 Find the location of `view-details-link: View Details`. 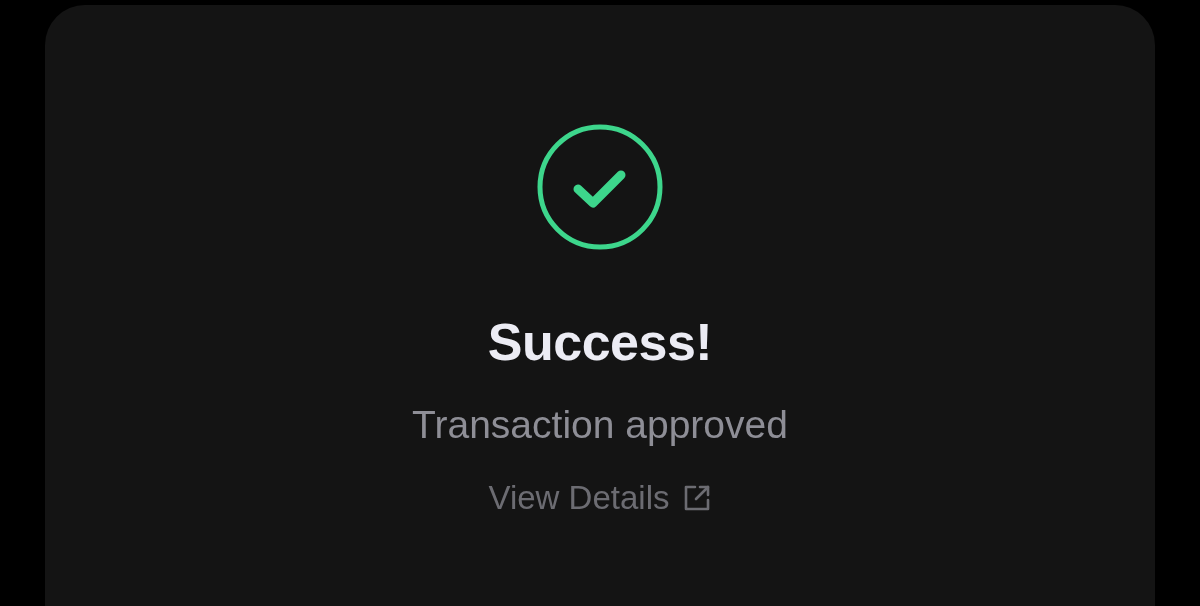

view-details-link: View Details is located at coordinates (600, 498).